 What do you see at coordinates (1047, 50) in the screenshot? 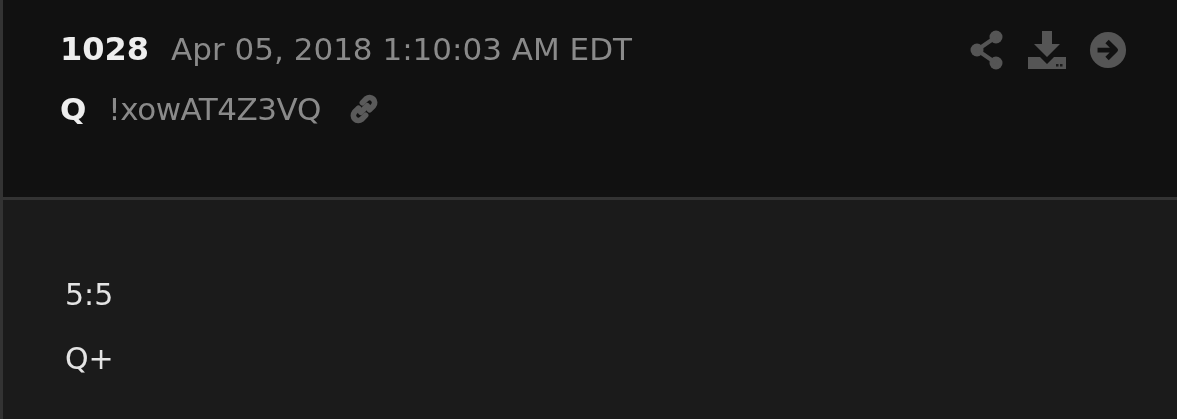
I see `download-icon` at bounding box center [1047, 50].